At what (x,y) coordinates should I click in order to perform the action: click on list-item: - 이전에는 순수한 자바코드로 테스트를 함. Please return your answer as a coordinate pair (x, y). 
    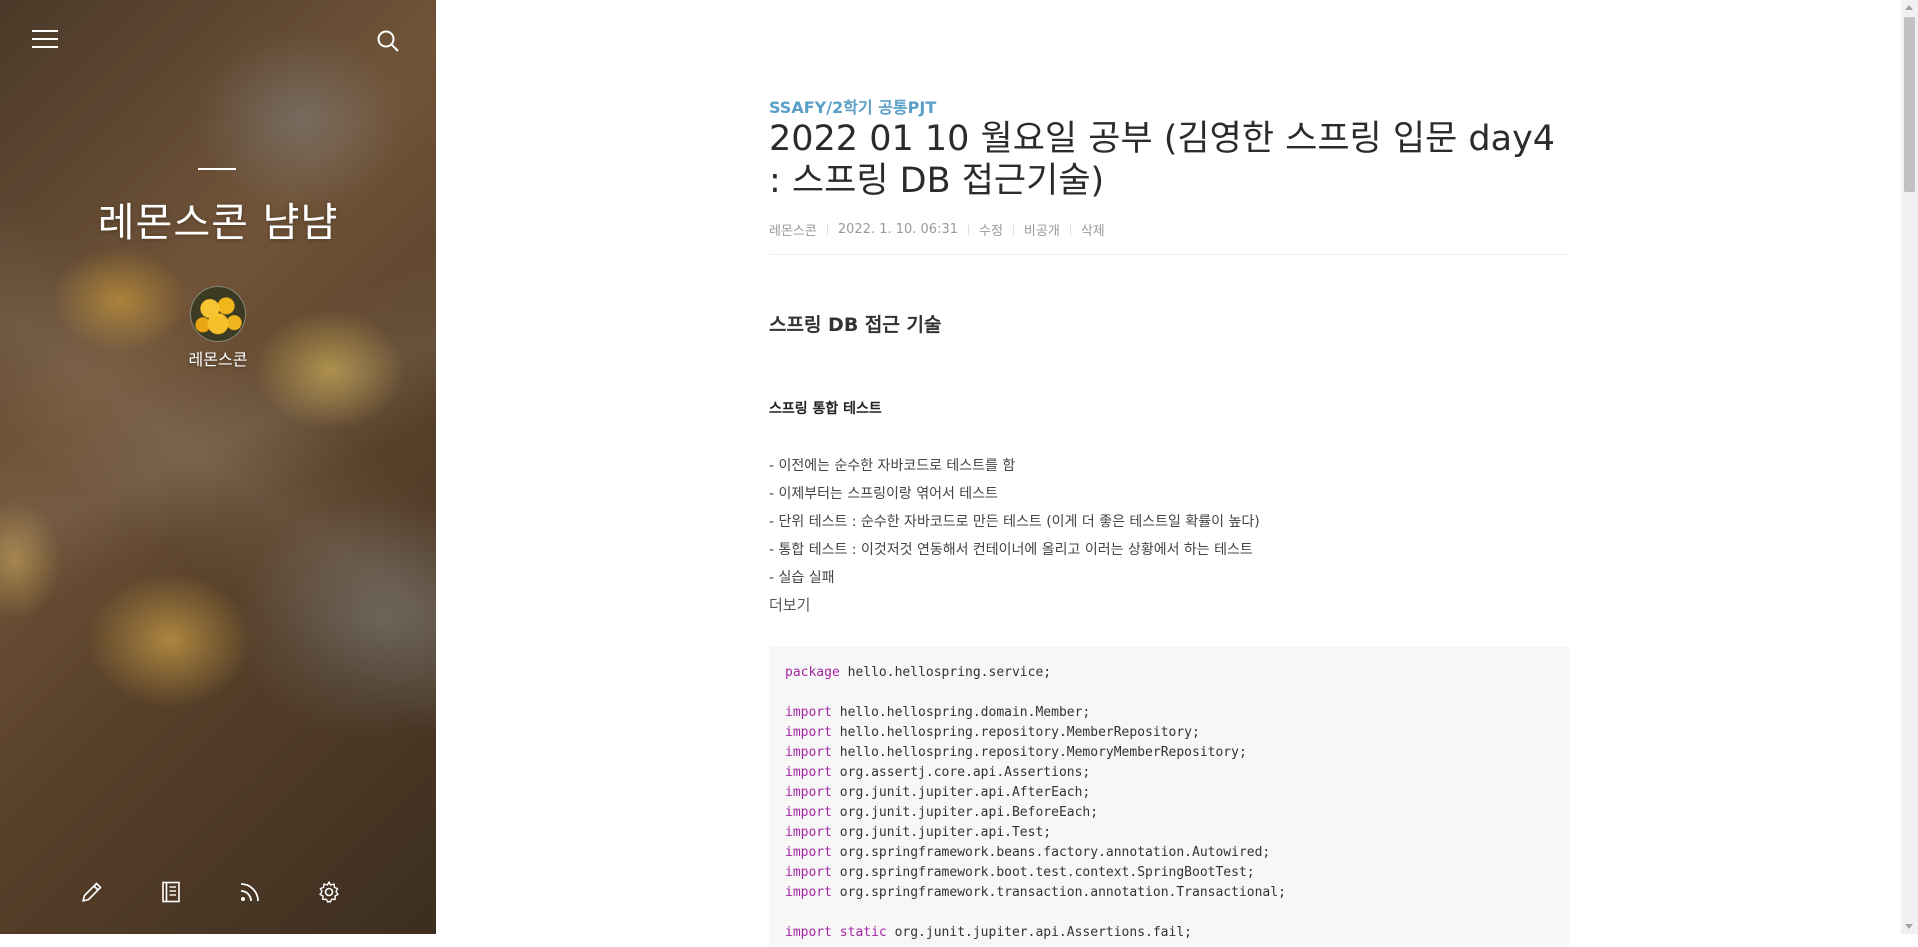
    Looking at the image, I should click on (892, 466).